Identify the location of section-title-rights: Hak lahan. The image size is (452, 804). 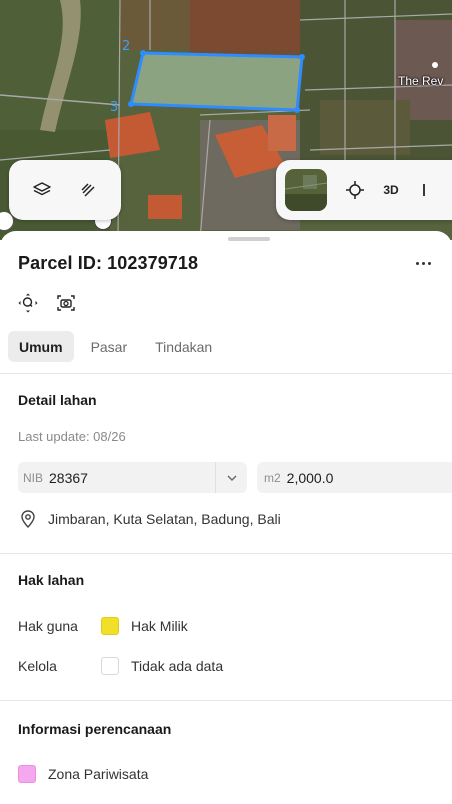
(51, 580).